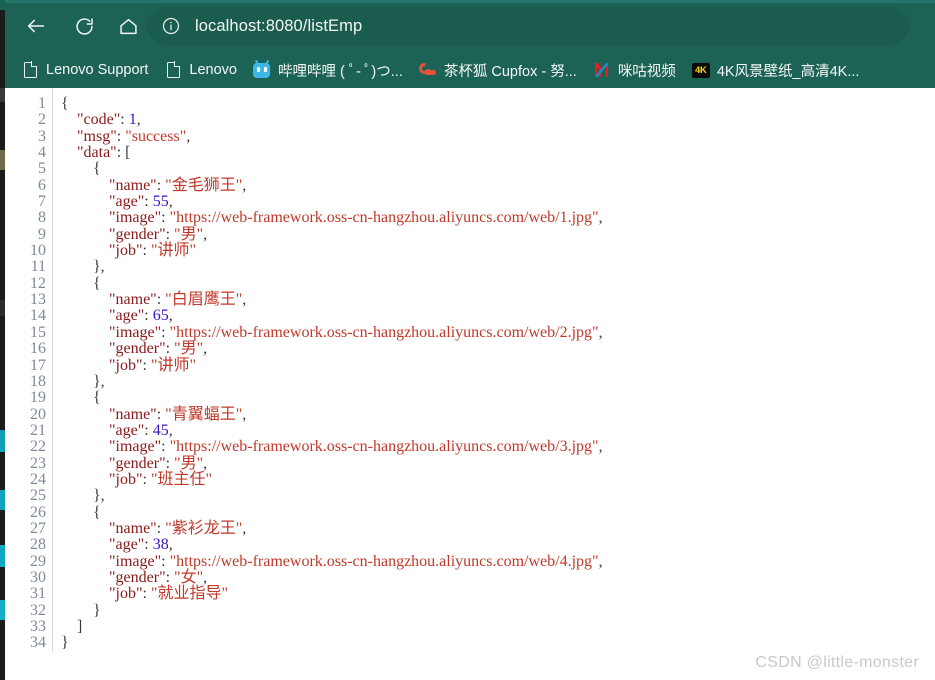  I want to click on line-number: 6, so click(42, 185).